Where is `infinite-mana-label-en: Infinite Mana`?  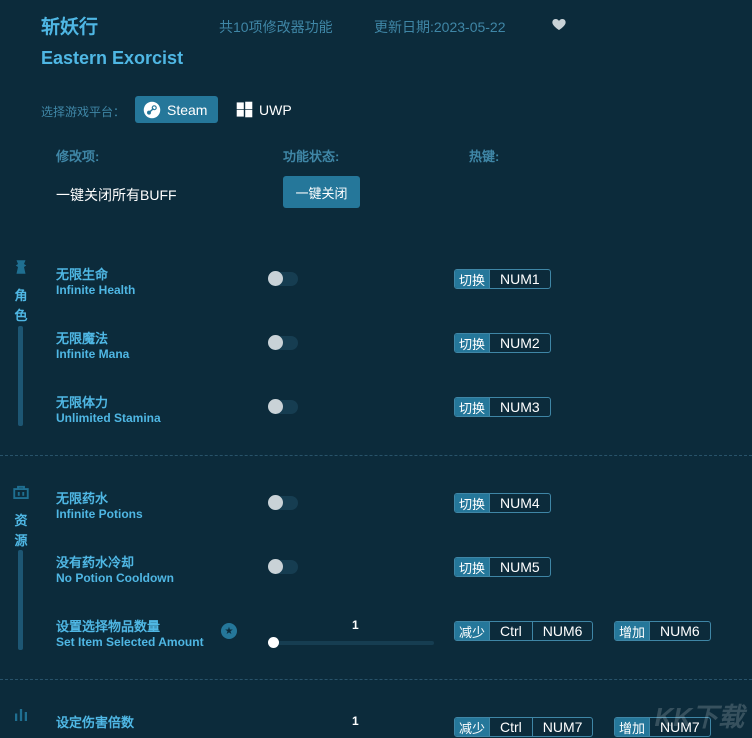
infinite-mana-label-en: Infinite Mana is located at coordinates (93, 354).